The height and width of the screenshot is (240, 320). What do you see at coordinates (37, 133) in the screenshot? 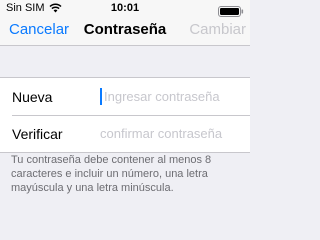
I see `verify-password-label: Verificar` at bounding box center [37, 133].